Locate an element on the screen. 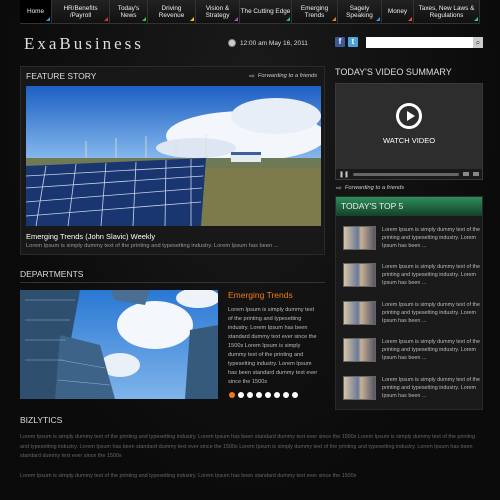  play-icon is located at coordinates (409, 116).